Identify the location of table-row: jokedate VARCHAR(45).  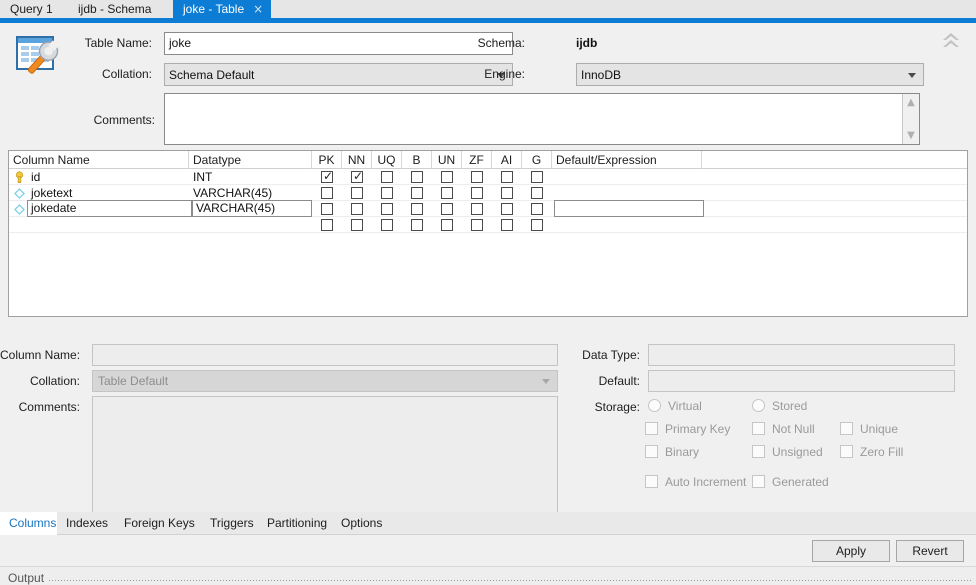
(488, 208).